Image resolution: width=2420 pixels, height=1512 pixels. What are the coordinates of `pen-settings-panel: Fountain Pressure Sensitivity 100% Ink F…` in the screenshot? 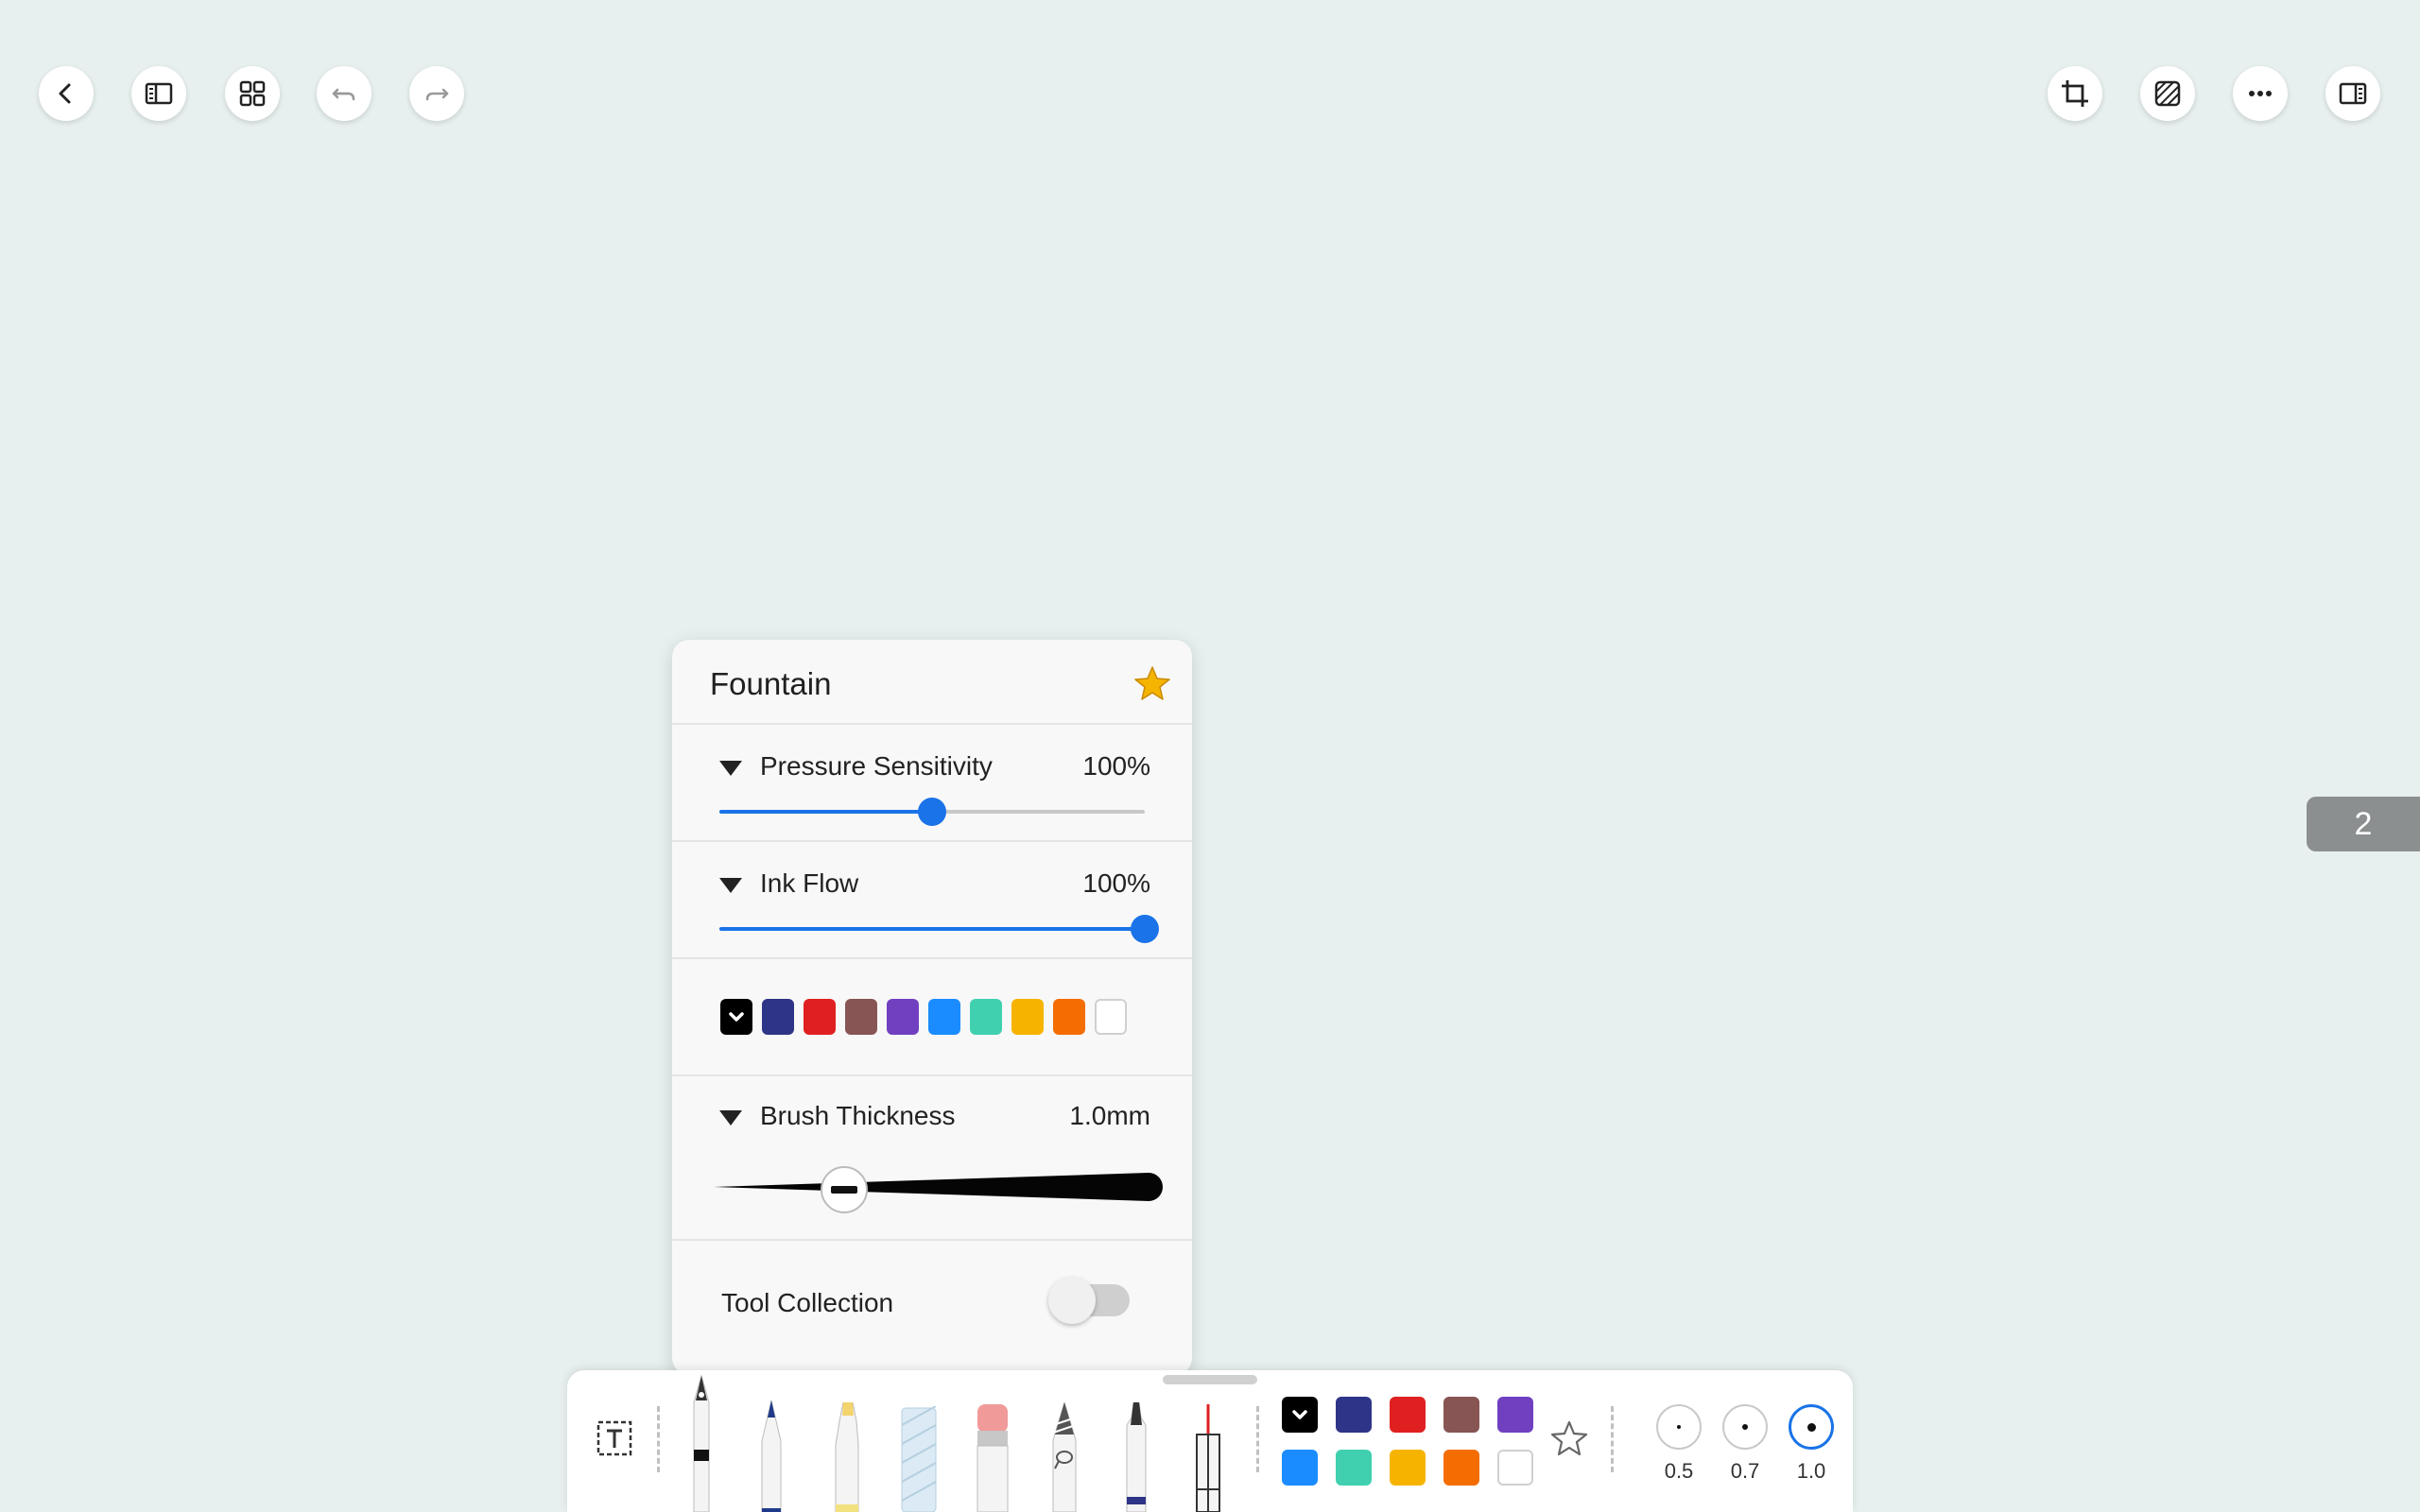 It's located at (932, 1007).